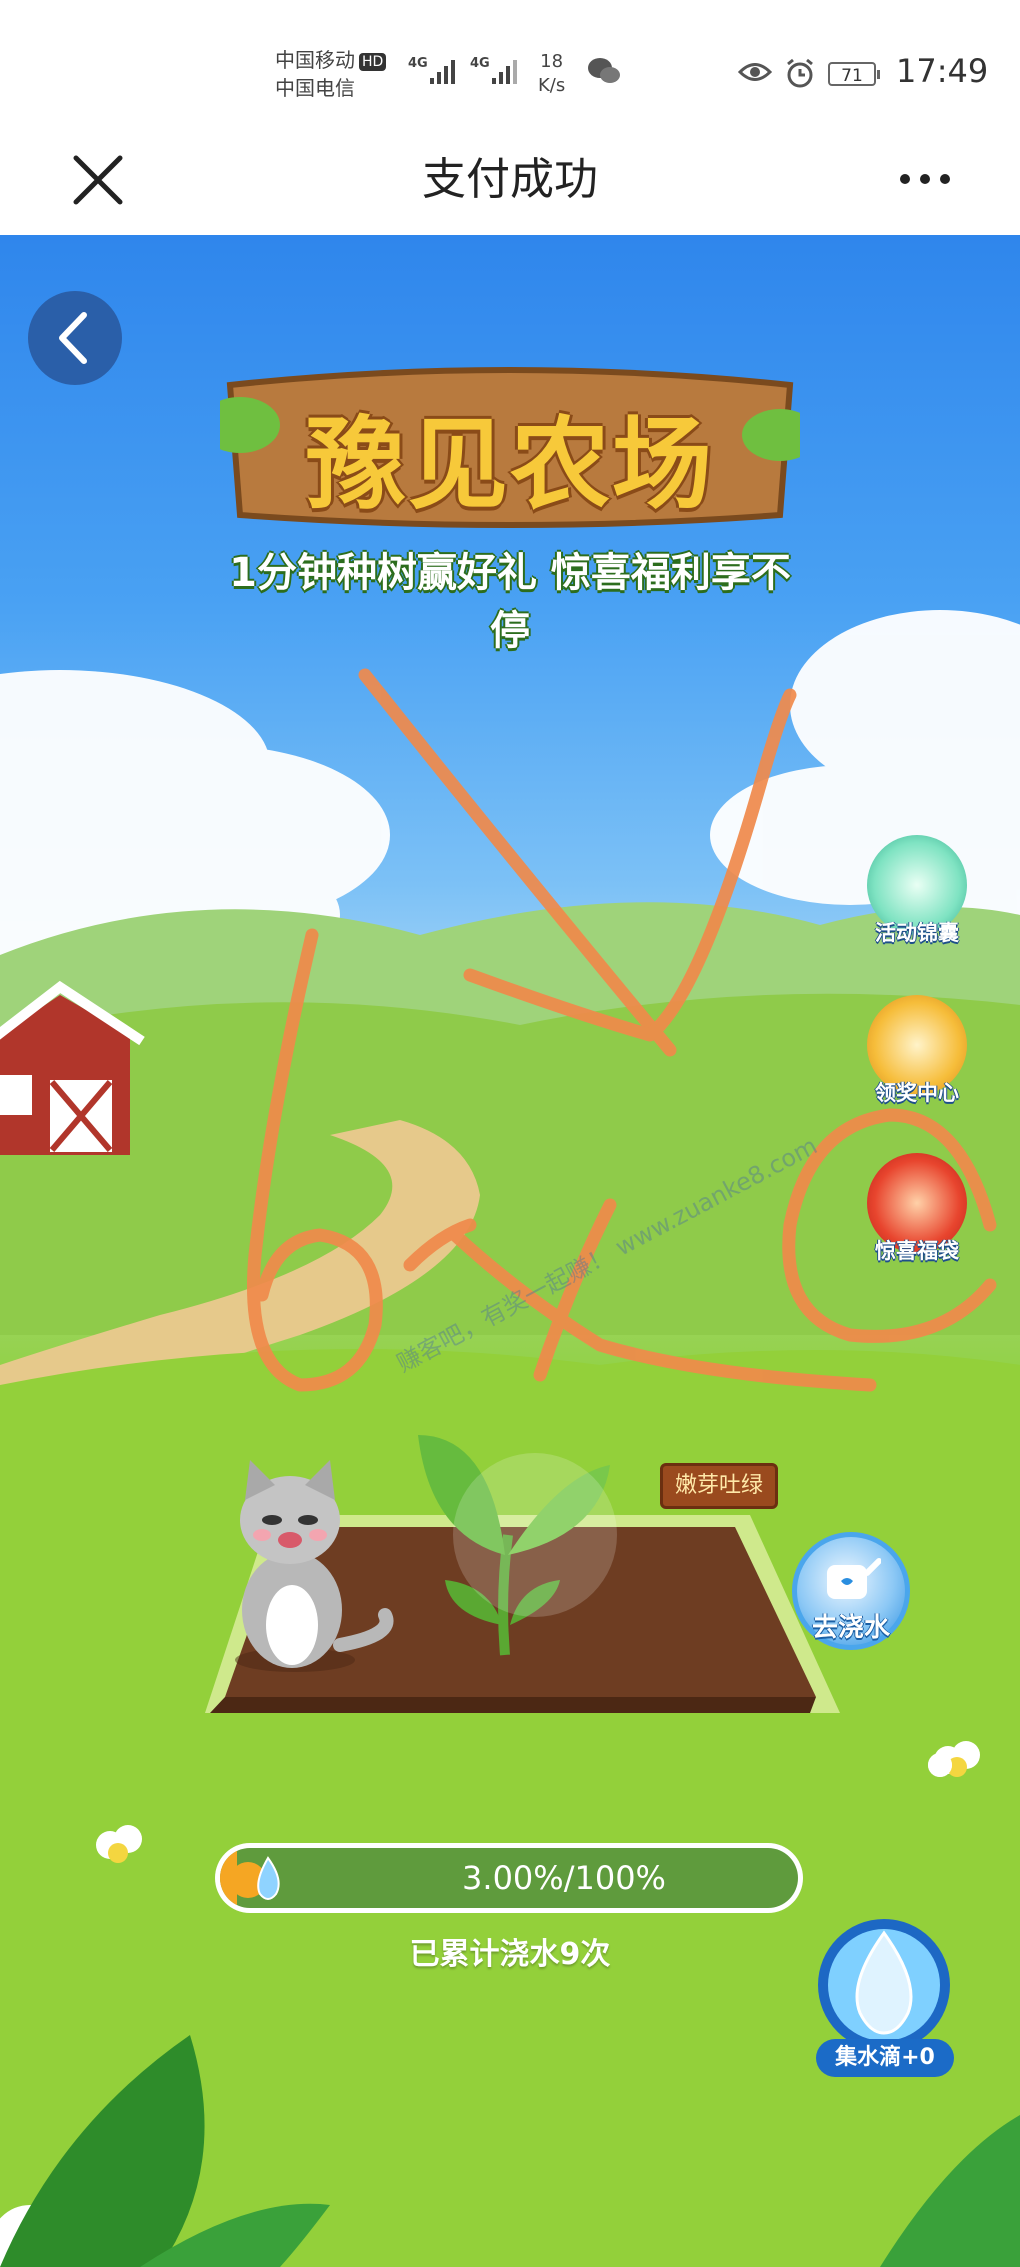 This screenshot has width=1020, height=2267. Describe the element at coordinates (552, 85) in the screenshot. I see `speed-unit: K/s` at that location.